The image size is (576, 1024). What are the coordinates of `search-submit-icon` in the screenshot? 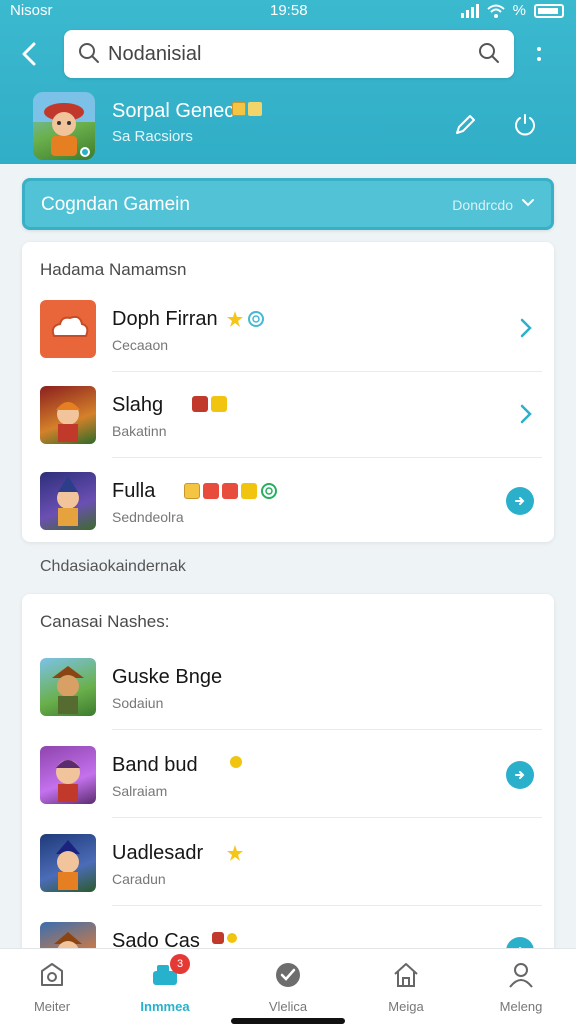 It's located at (489, 53).